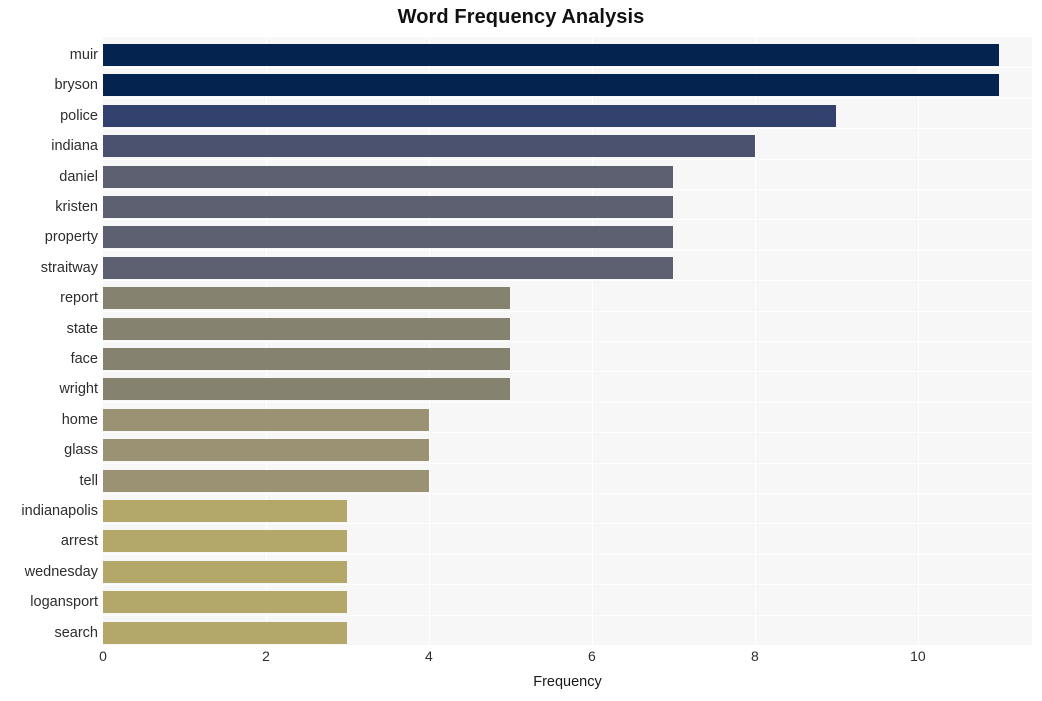 Image resolution: width=1042 pixels, height=701 pixels. I want to click on y-axis-tick-label: police, so click(79, 115).